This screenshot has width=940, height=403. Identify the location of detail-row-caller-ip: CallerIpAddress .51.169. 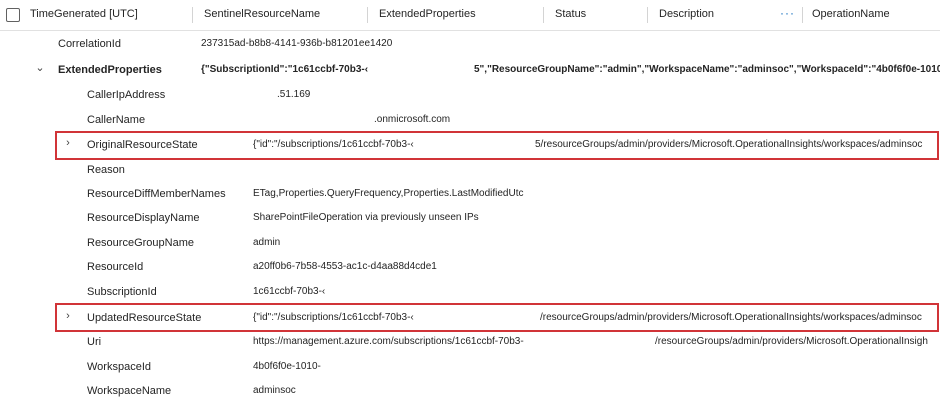
(470, 95).